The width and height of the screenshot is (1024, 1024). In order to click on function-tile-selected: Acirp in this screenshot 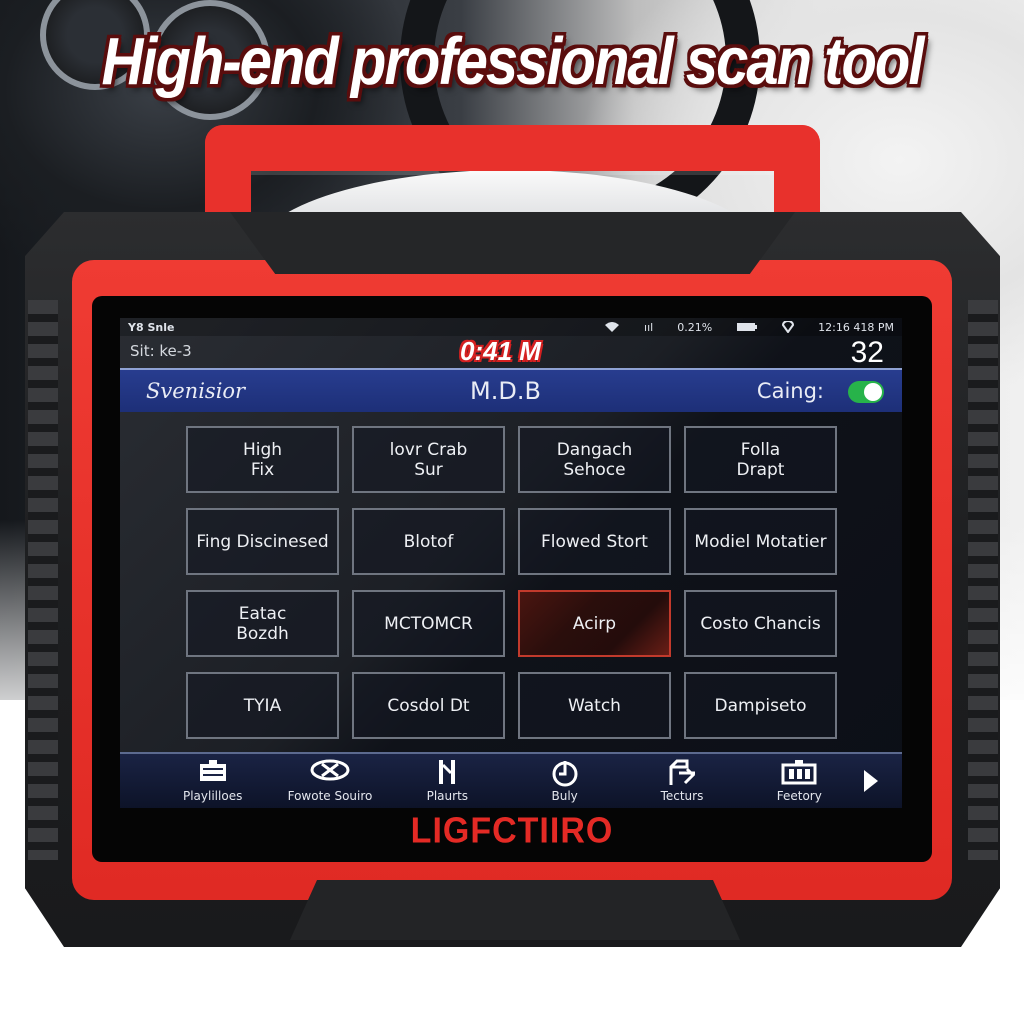, I will do `click(594, 623)`.